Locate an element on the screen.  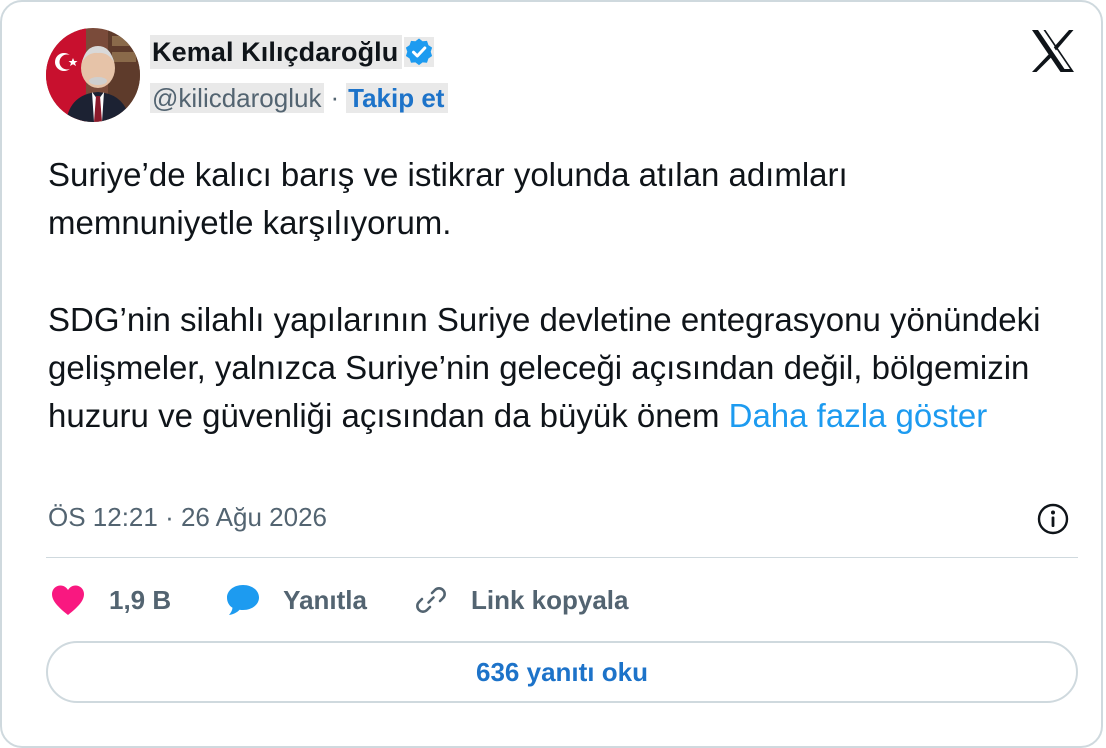
link-icon is located at coordinates (431, 600).